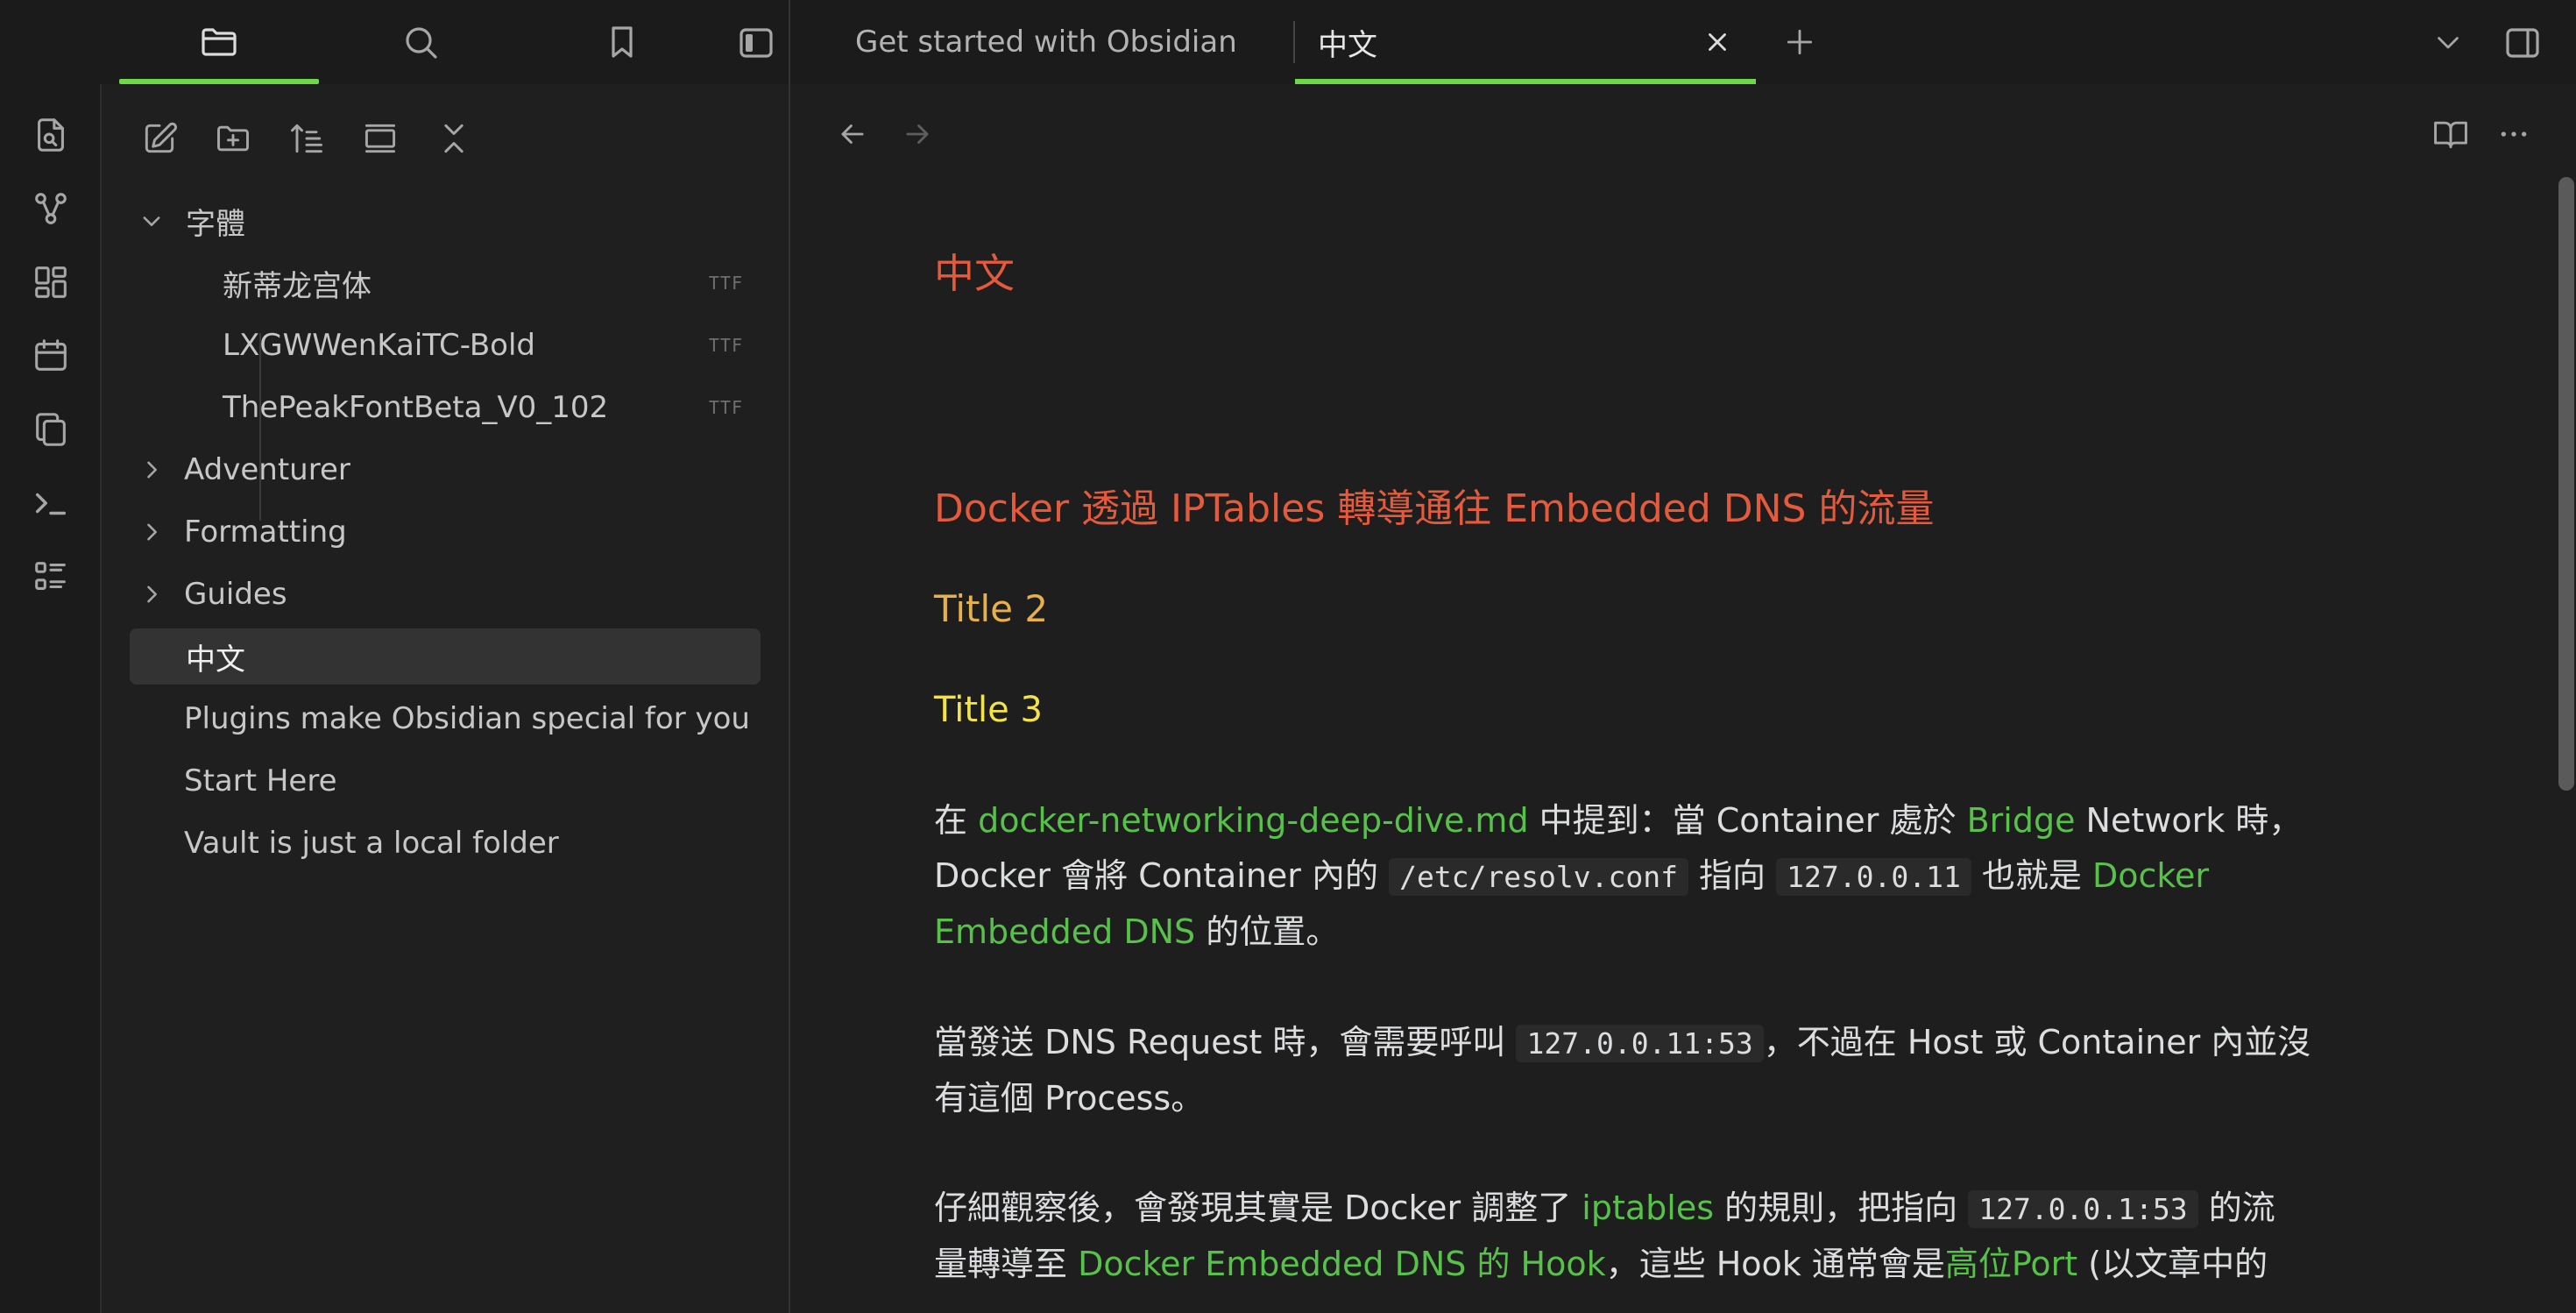 This screenshot has height=1313, width=2576. Describe the element at coordinates (1258, 1208) in the screenshot. I see `text: 仔細觀察後，會發現其實是 Docker 調整了` at that location.